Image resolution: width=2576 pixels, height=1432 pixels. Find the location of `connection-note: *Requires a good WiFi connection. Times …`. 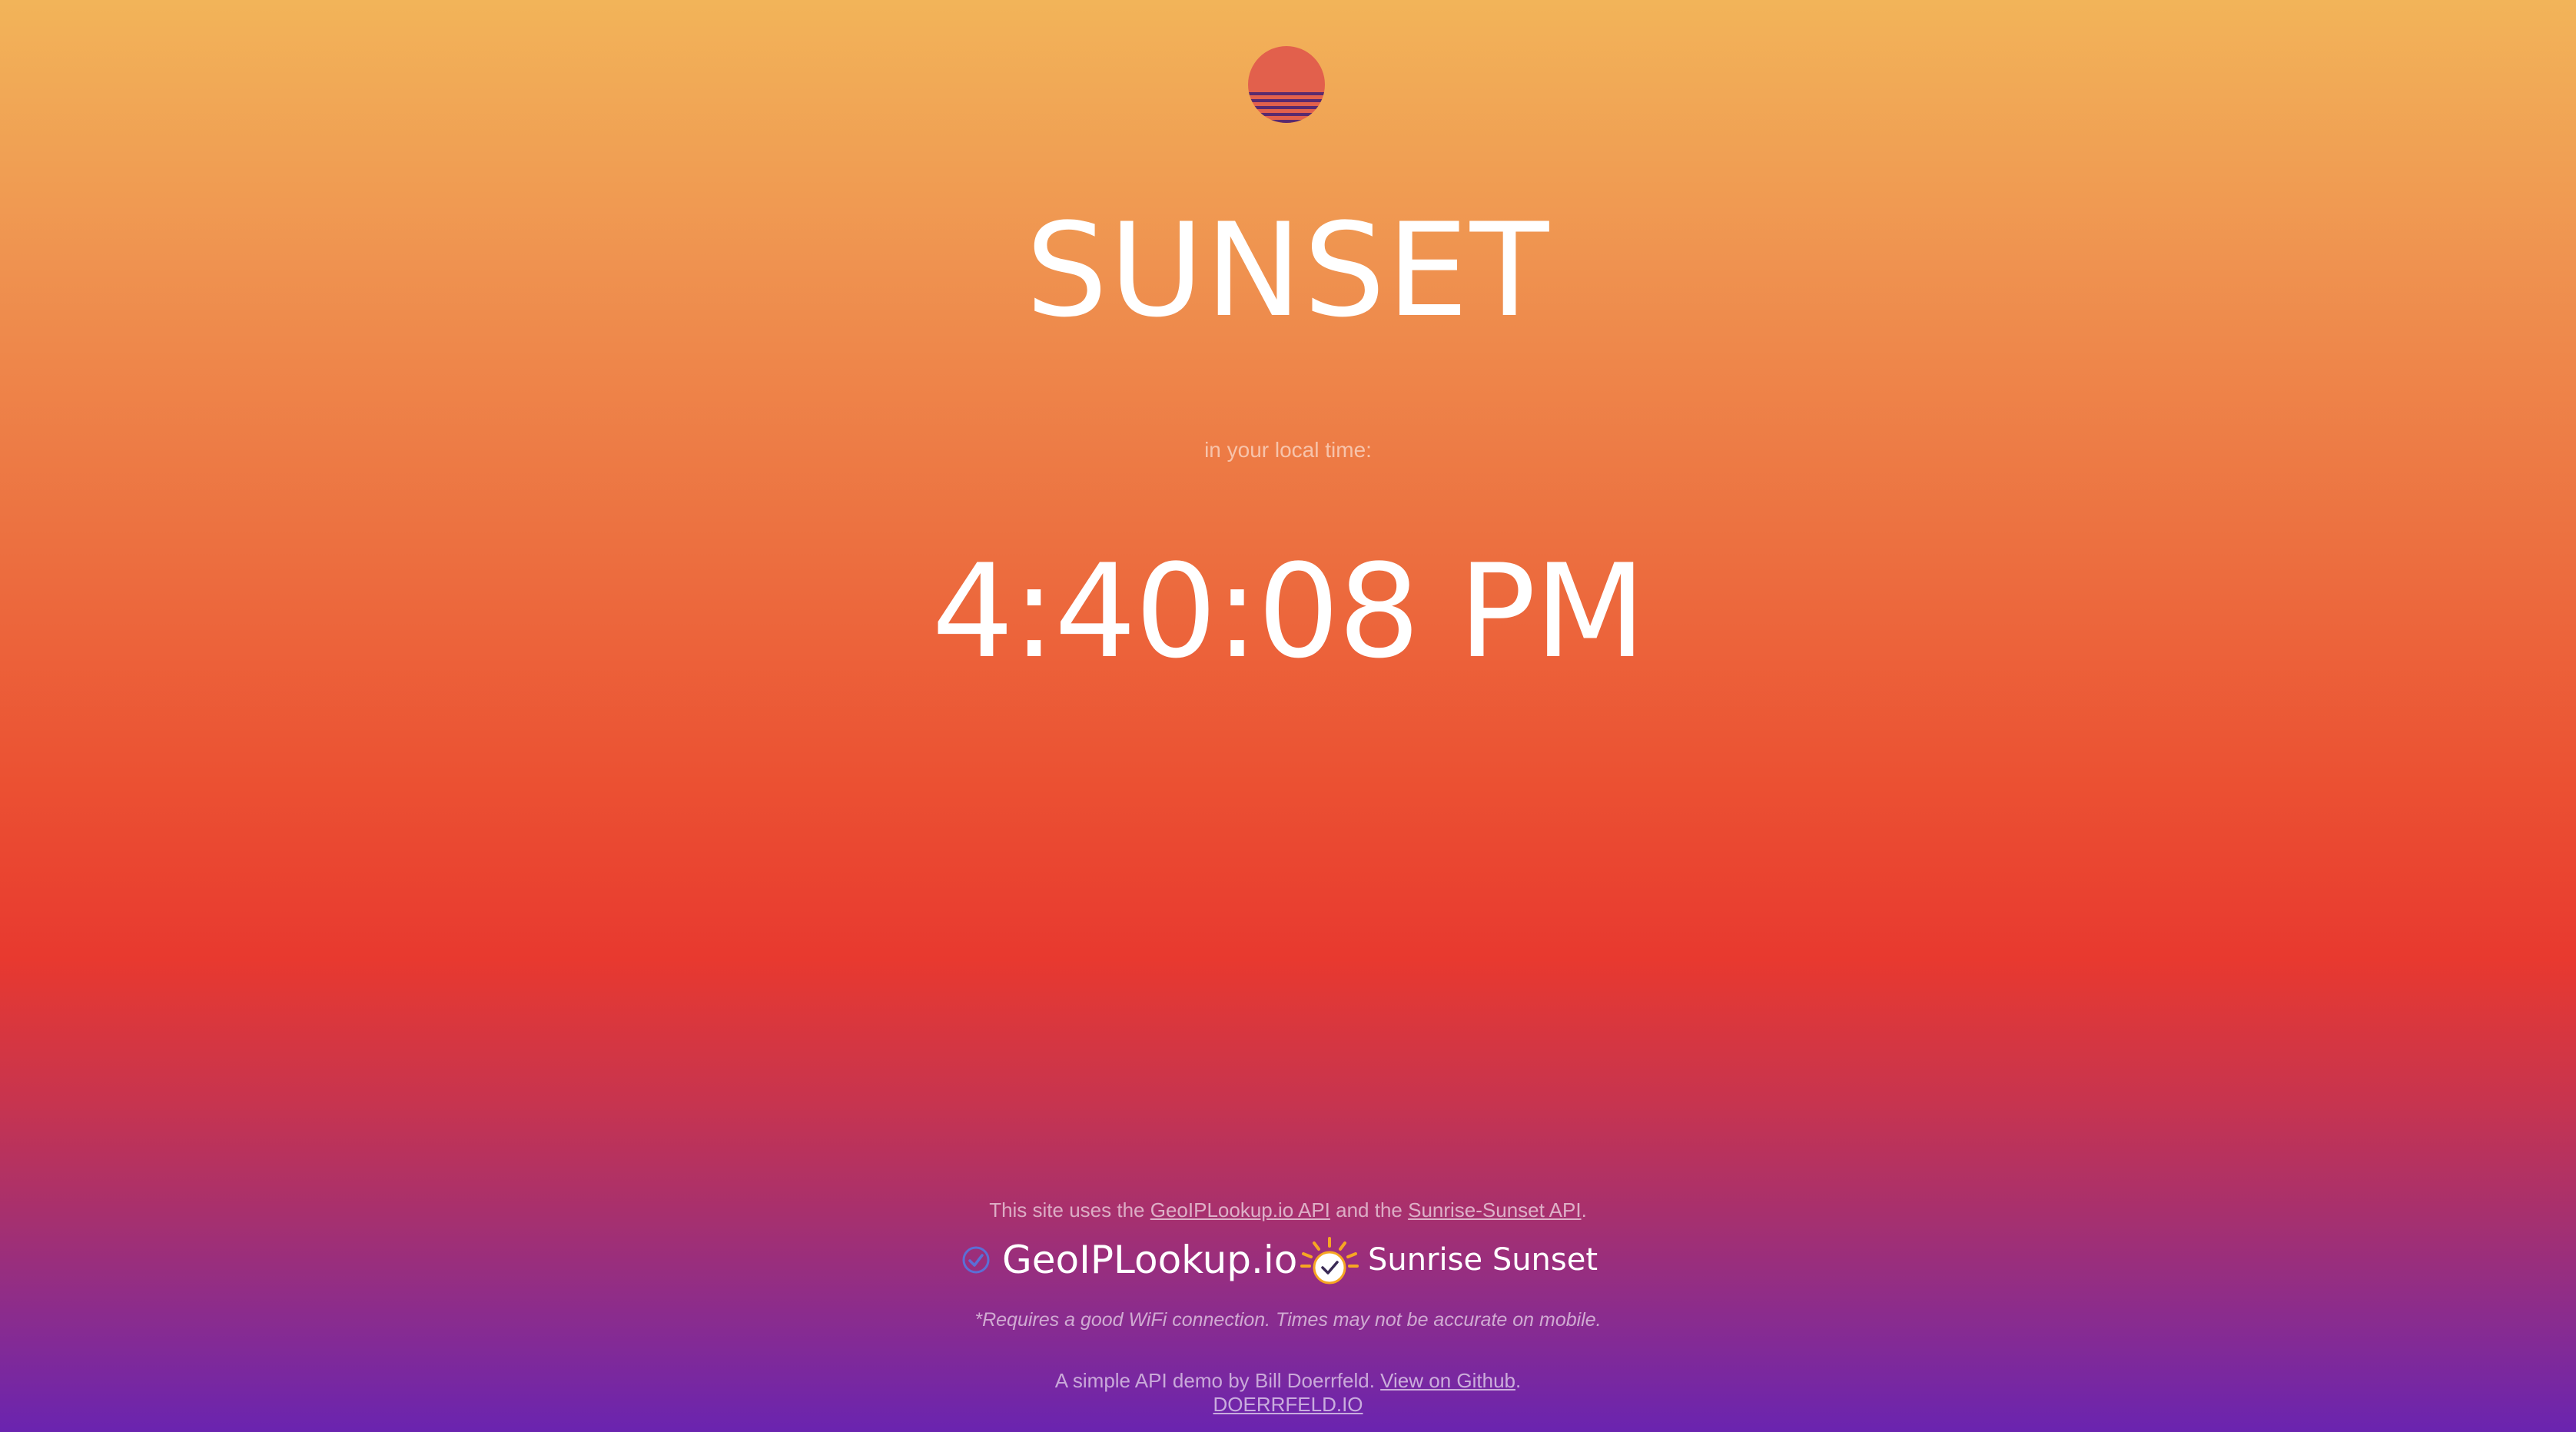

connection-note: *Requires a good WiFi connection. Times … is located at coordinates (1288, 1320).